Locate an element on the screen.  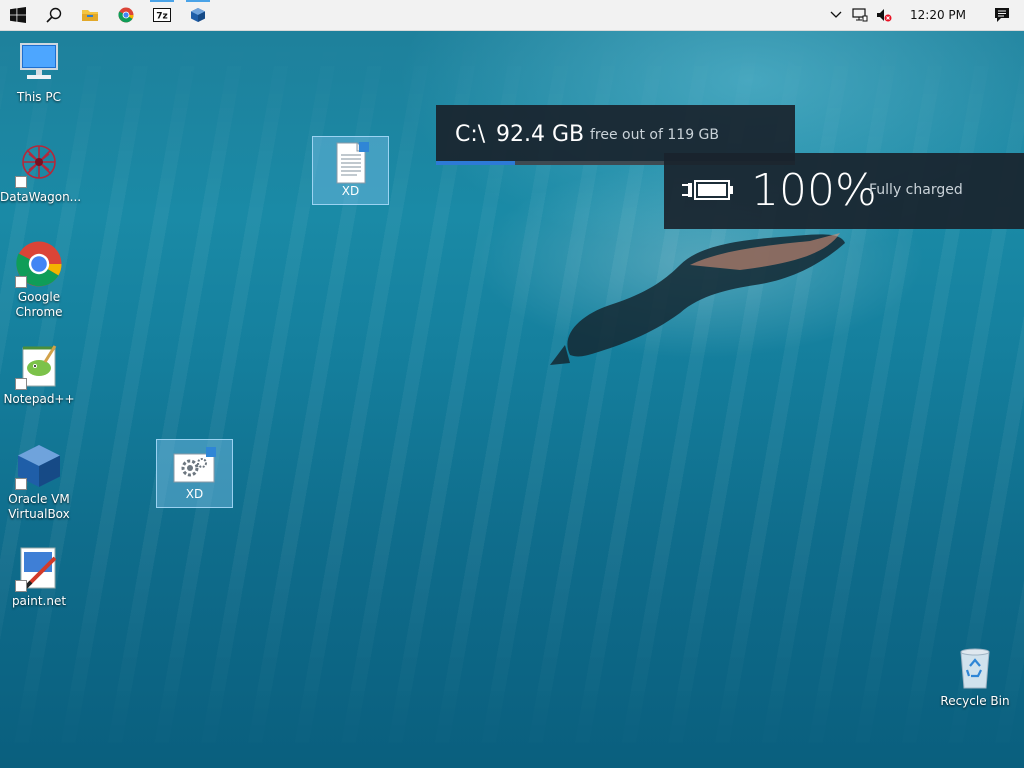
selected-file-xd-text: XD is located at coordinates (350, 170).